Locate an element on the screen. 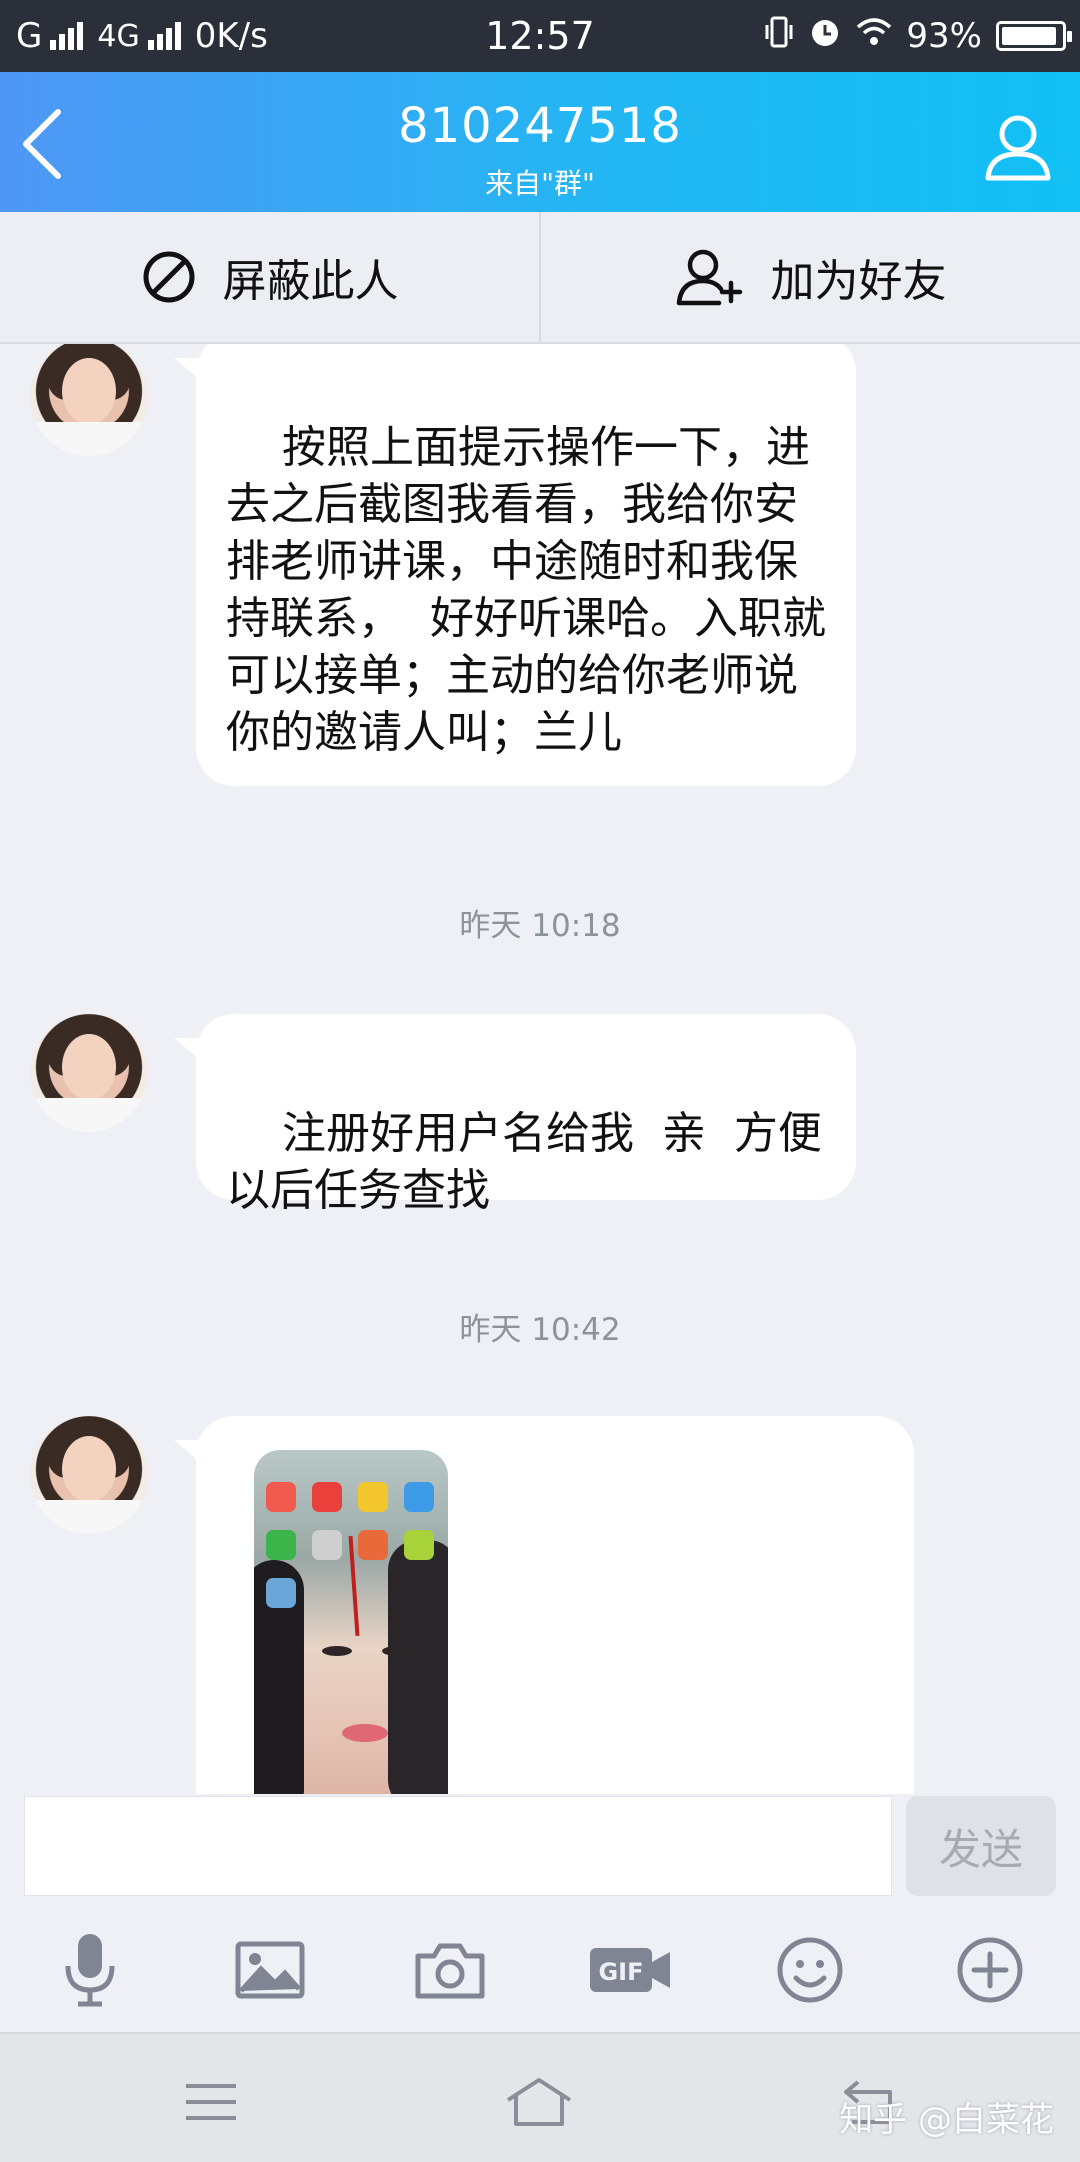 The width and height of the screenshot is (1080, 2162). plus-icon is located at coordinates (990, 1970).